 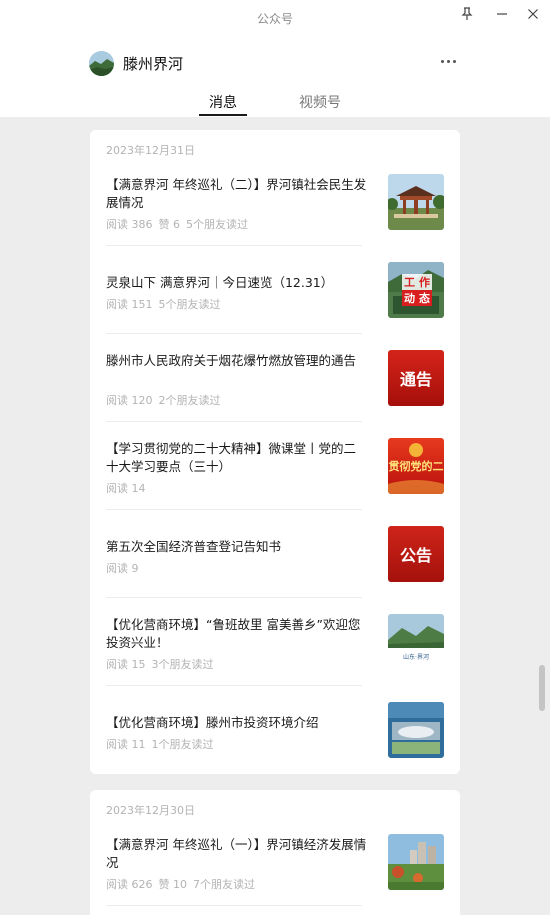 I want to click on read-count: 阅读 626, so click(x=129, y=884).